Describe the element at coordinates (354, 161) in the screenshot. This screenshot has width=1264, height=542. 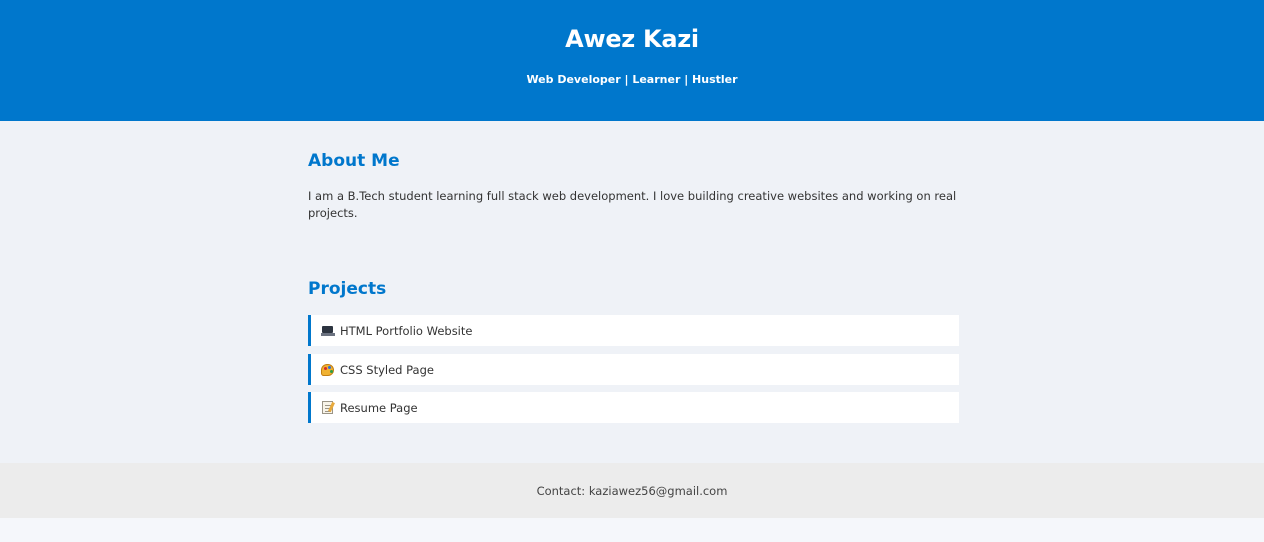
I see `about-heading: About Me` at that location.